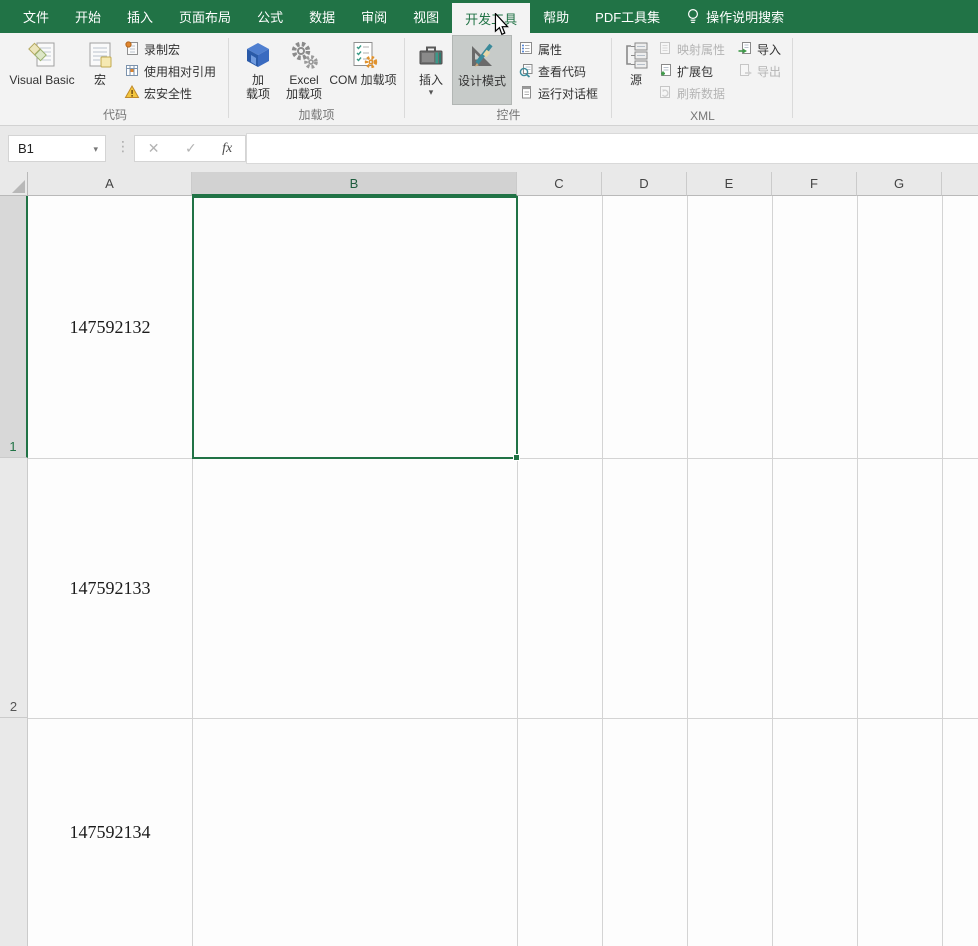 The image size is (978, 946). I want to click on com-addins-label: COM 加载项, so click(363, 80).